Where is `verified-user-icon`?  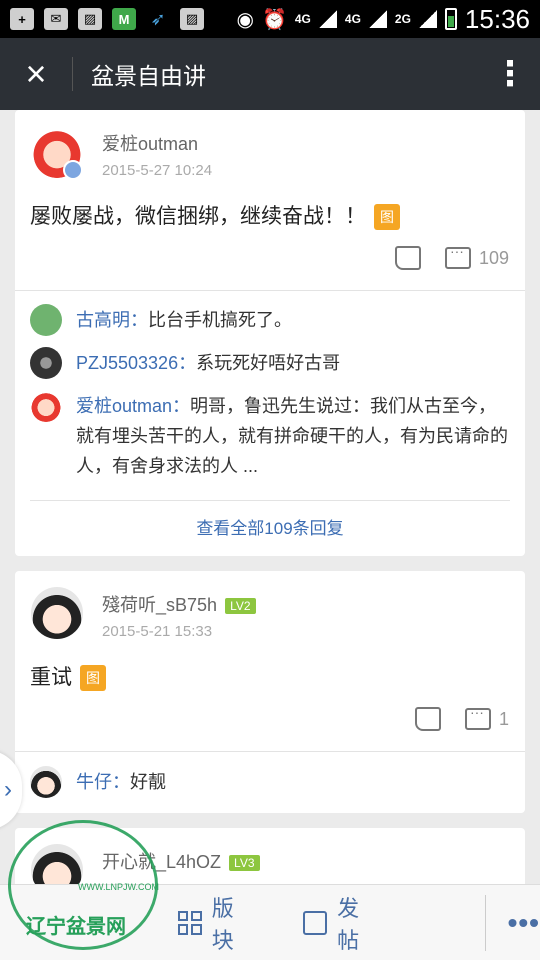 verified-user-icon is located at coordinates (73, 170).